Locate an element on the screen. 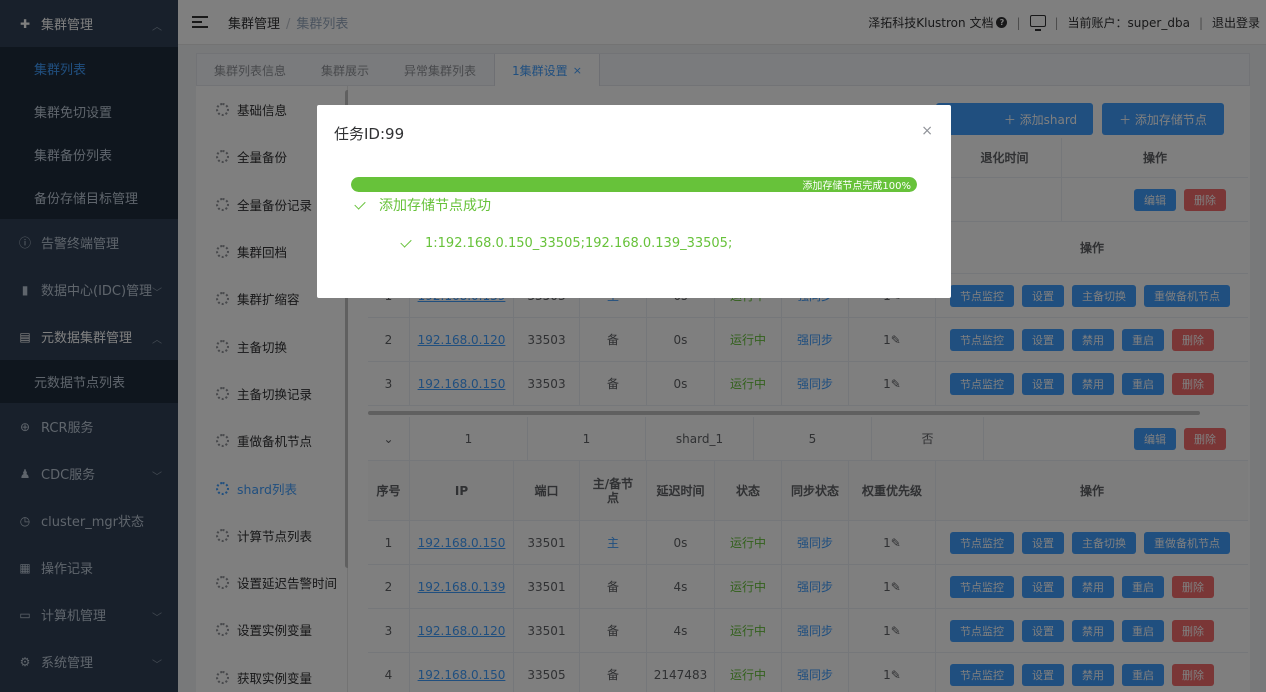 This screenshot has height=692, width=1266. progress-fill: 添加存储节点完成100% is located at coordinates (634, 184).